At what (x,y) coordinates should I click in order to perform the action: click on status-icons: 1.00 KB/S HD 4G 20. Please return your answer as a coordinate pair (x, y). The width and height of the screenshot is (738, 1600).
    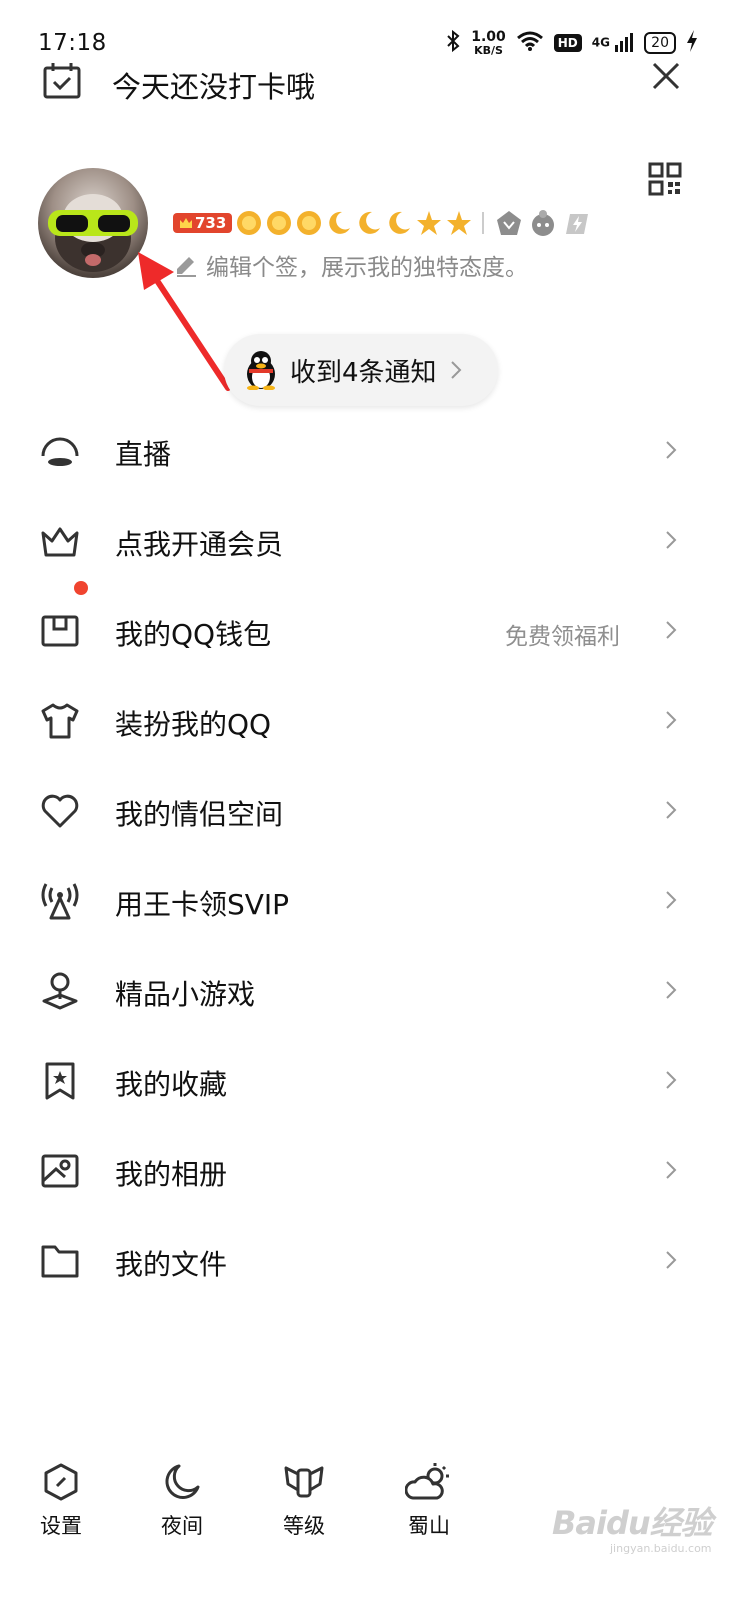
    Looking at the image, I should click on (571, 43).